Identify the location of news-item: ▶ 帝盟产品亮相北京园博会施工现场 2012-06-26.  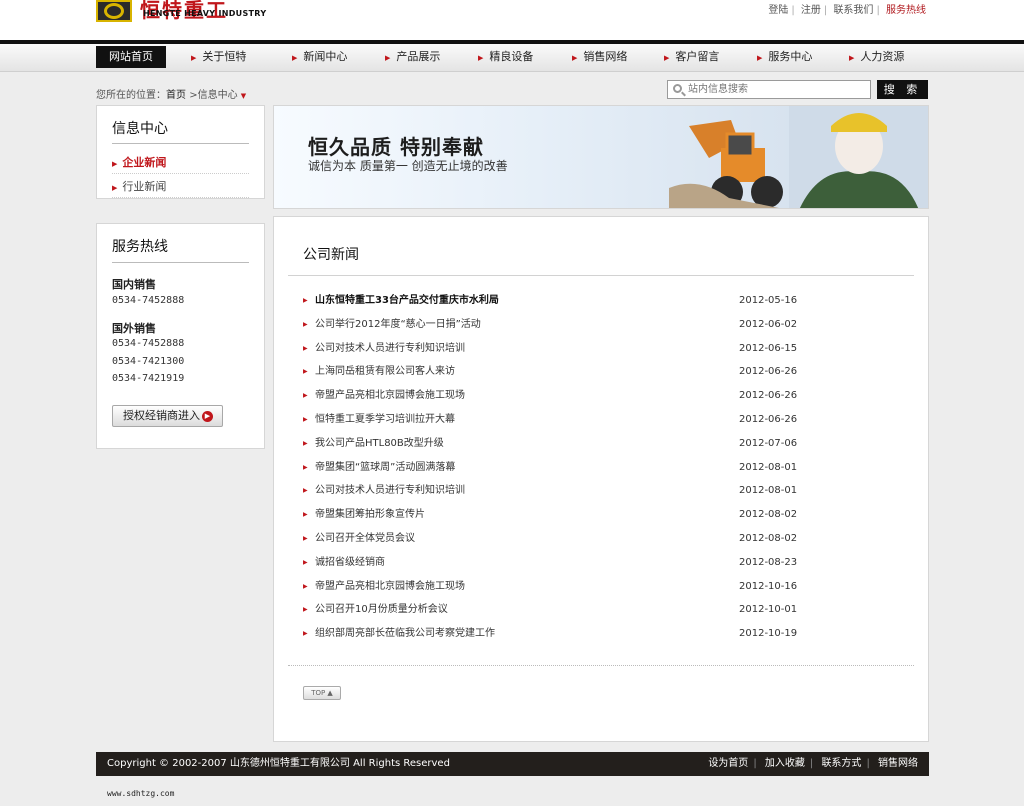
(599, 396).